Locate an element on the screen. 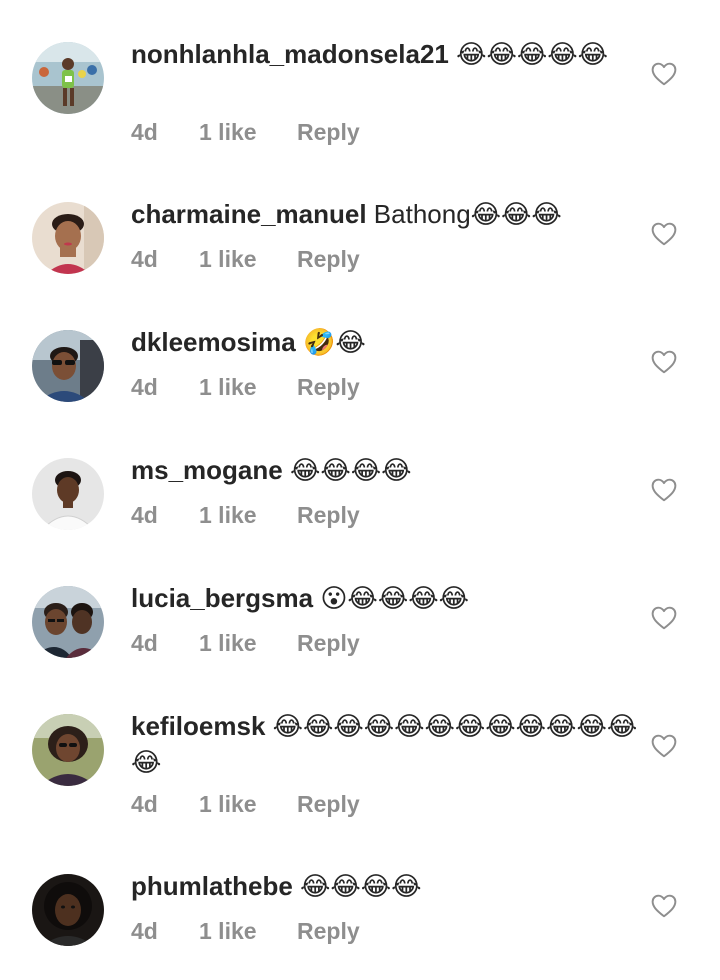 This screenshot has height=980, width=720. comment-body: lucia_bergsma 😮😂😂😂😂 is located at coordinates (386, 598).